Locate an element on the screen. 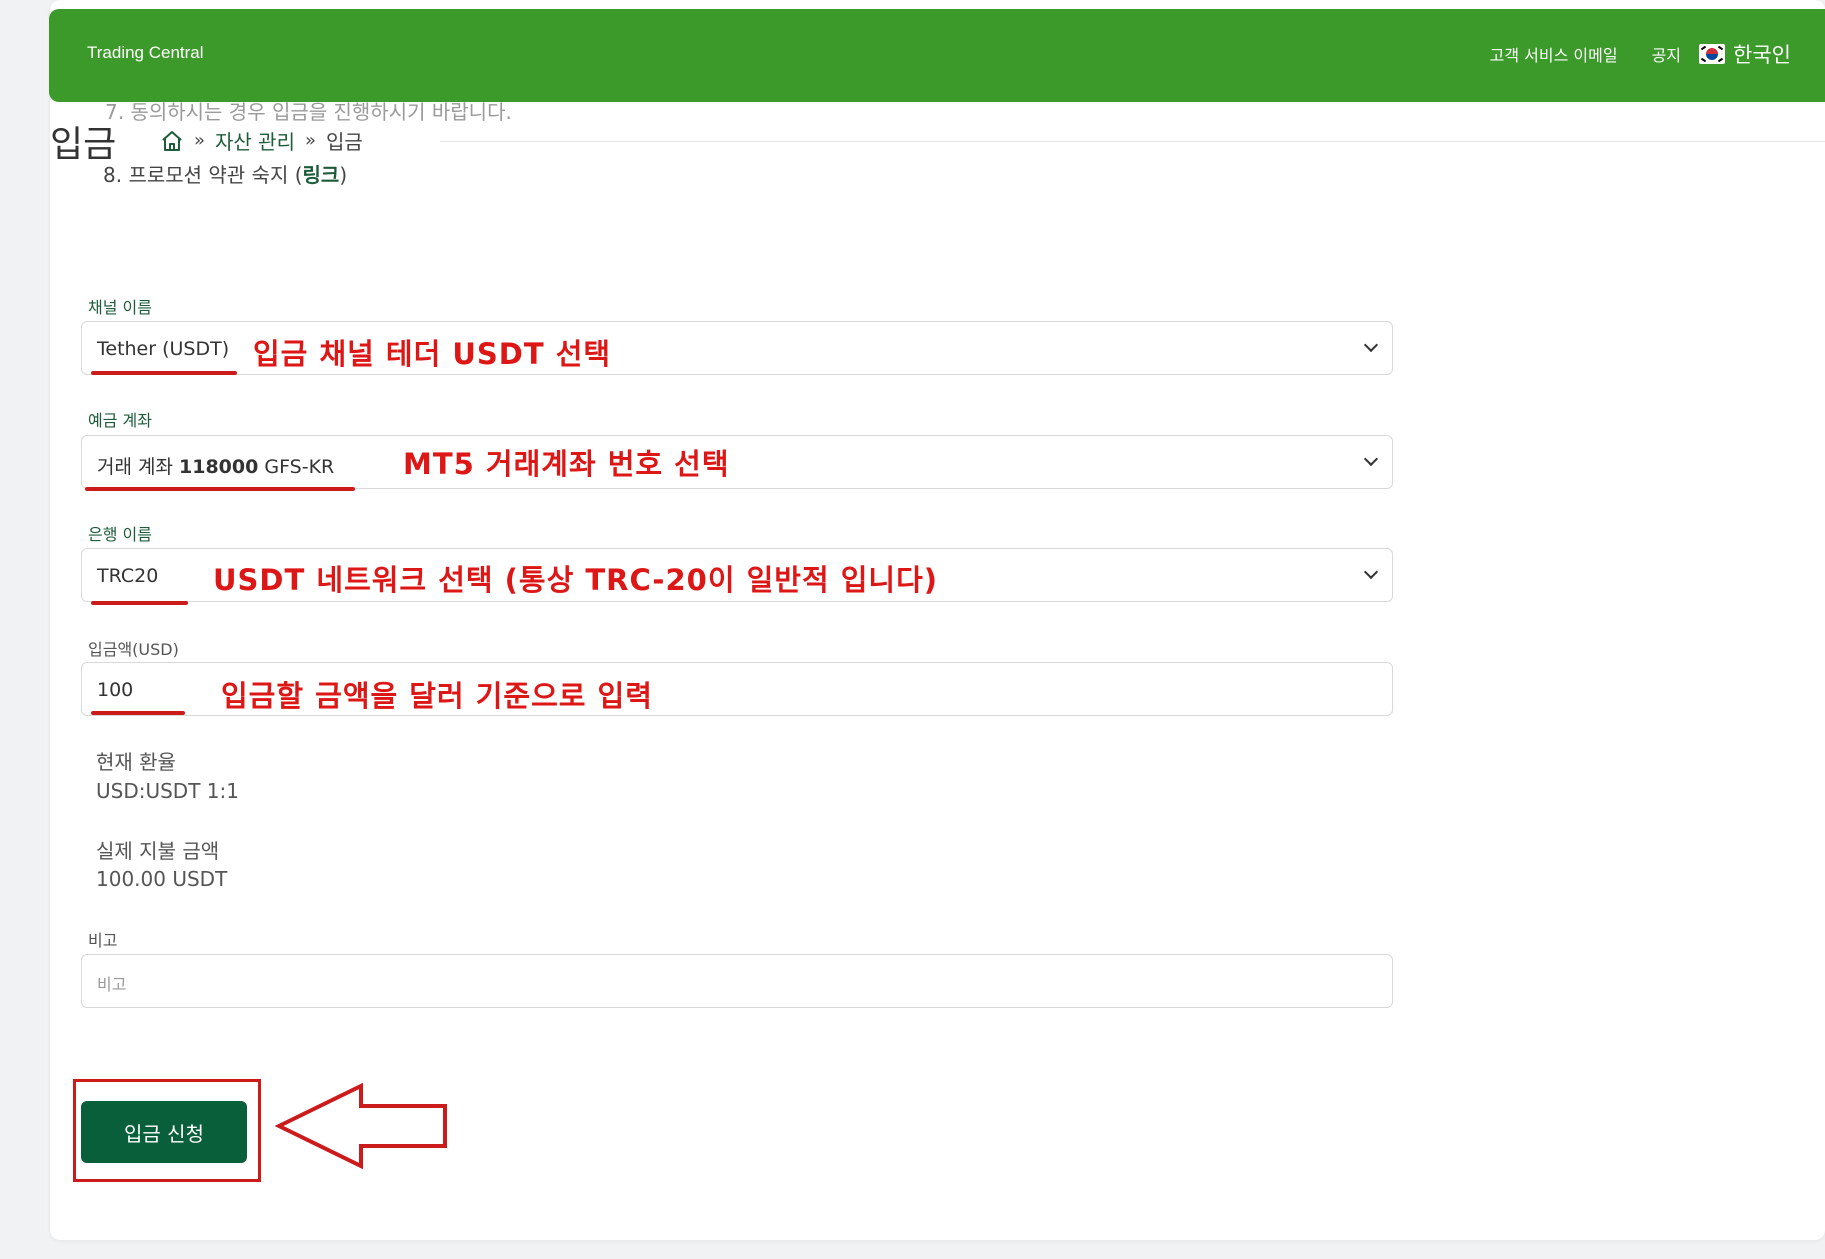 This screenshot has width=1825, height=1259. channel-value: Tether (USDT) is located at coordinates (163, 349).